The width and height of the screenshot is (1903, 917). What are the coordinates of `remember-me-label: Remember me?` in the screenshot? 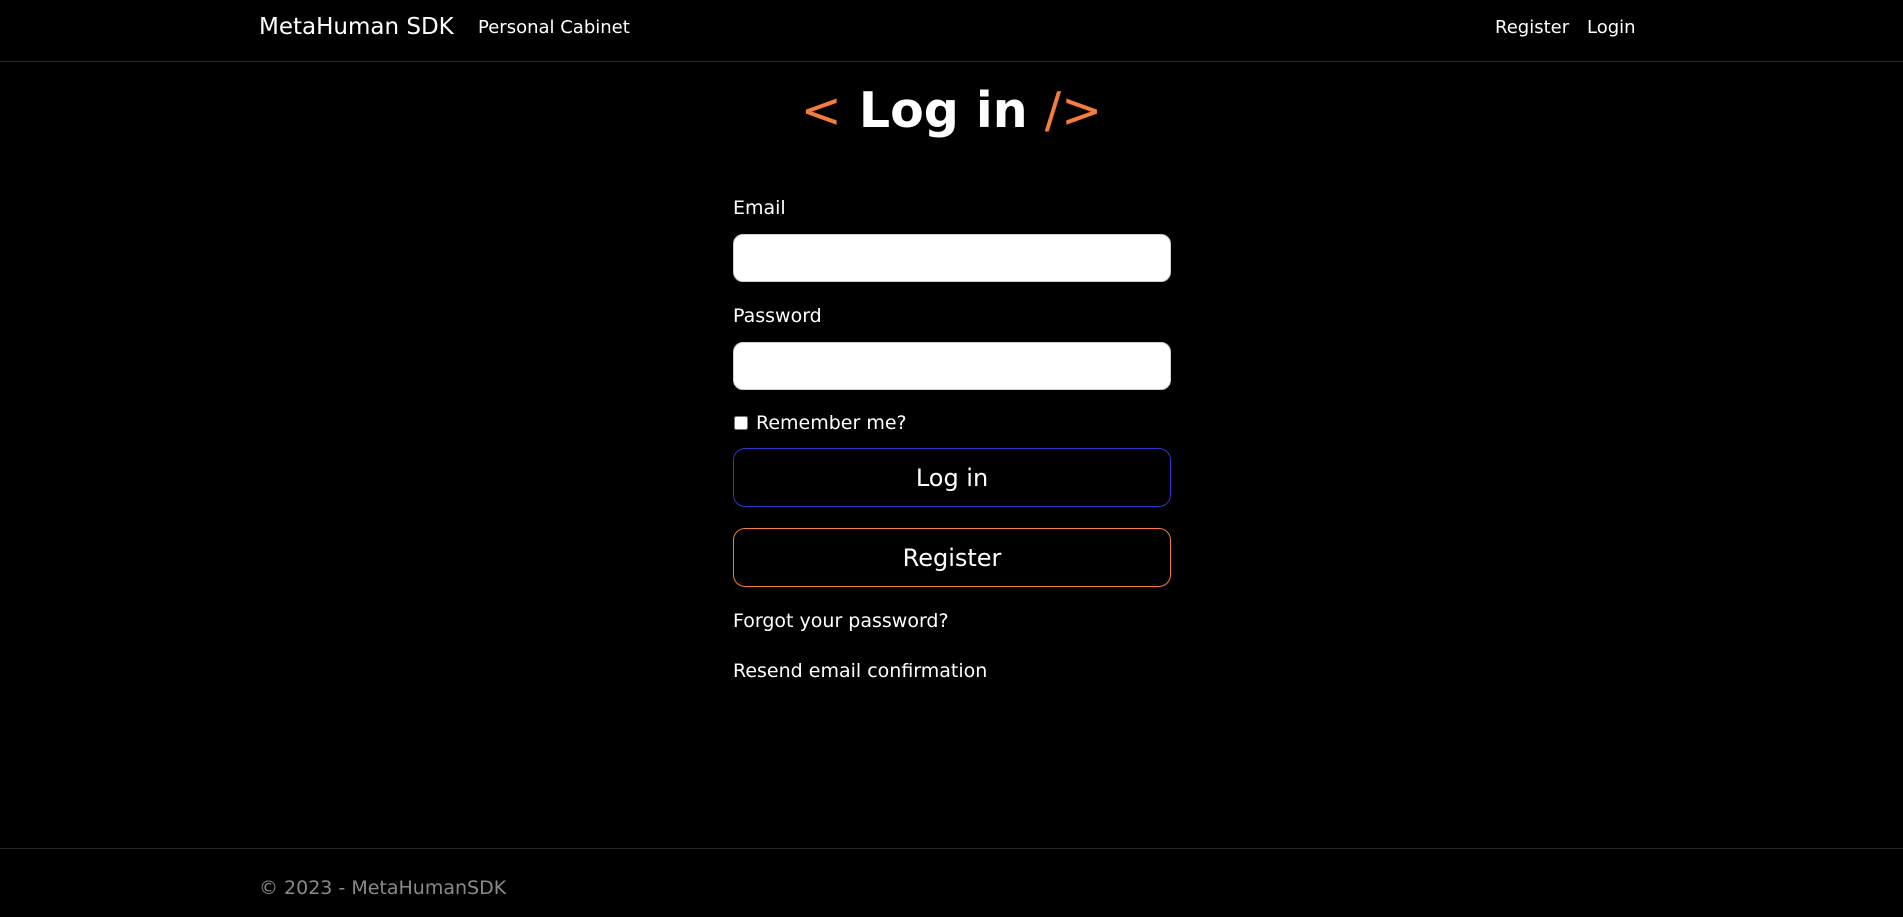 It's located at (831, 423).